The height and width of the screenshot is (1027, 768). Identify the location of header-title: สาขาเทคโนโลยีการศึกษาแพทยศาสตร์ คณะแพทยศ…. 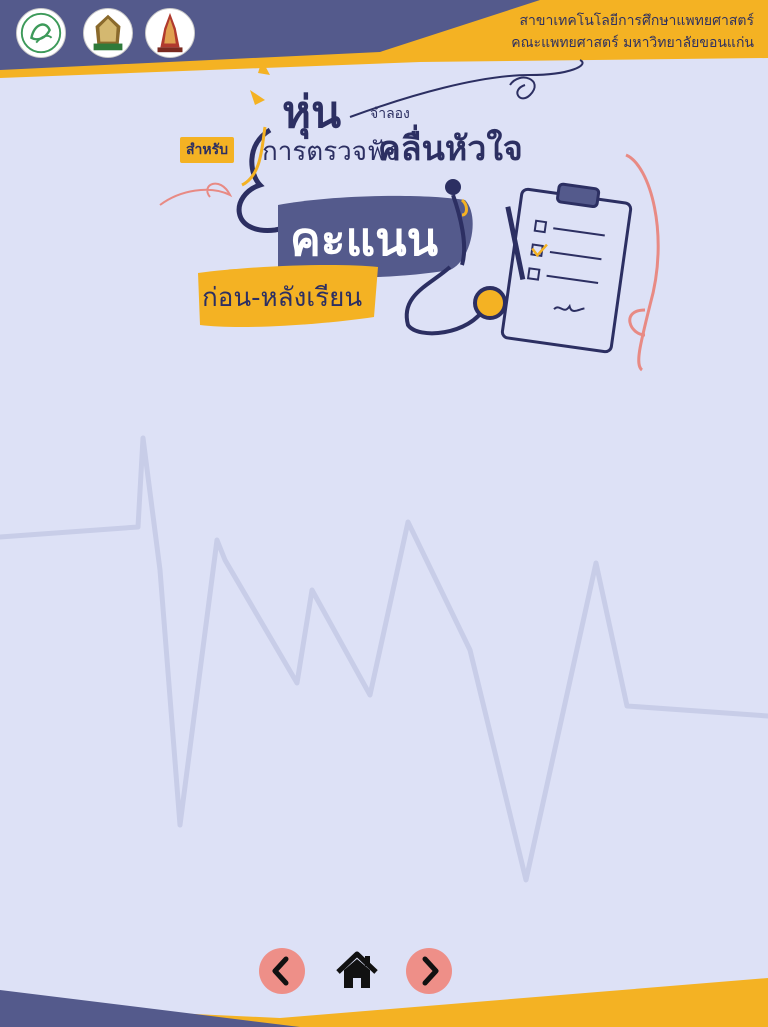
(632, 32).